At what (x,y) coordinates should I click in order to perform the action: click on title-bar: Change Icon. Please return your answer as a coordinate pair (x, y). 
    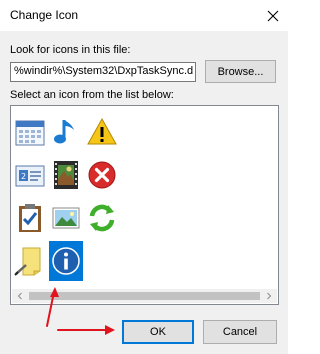
    Looking at the image, I should click on (144, 15).